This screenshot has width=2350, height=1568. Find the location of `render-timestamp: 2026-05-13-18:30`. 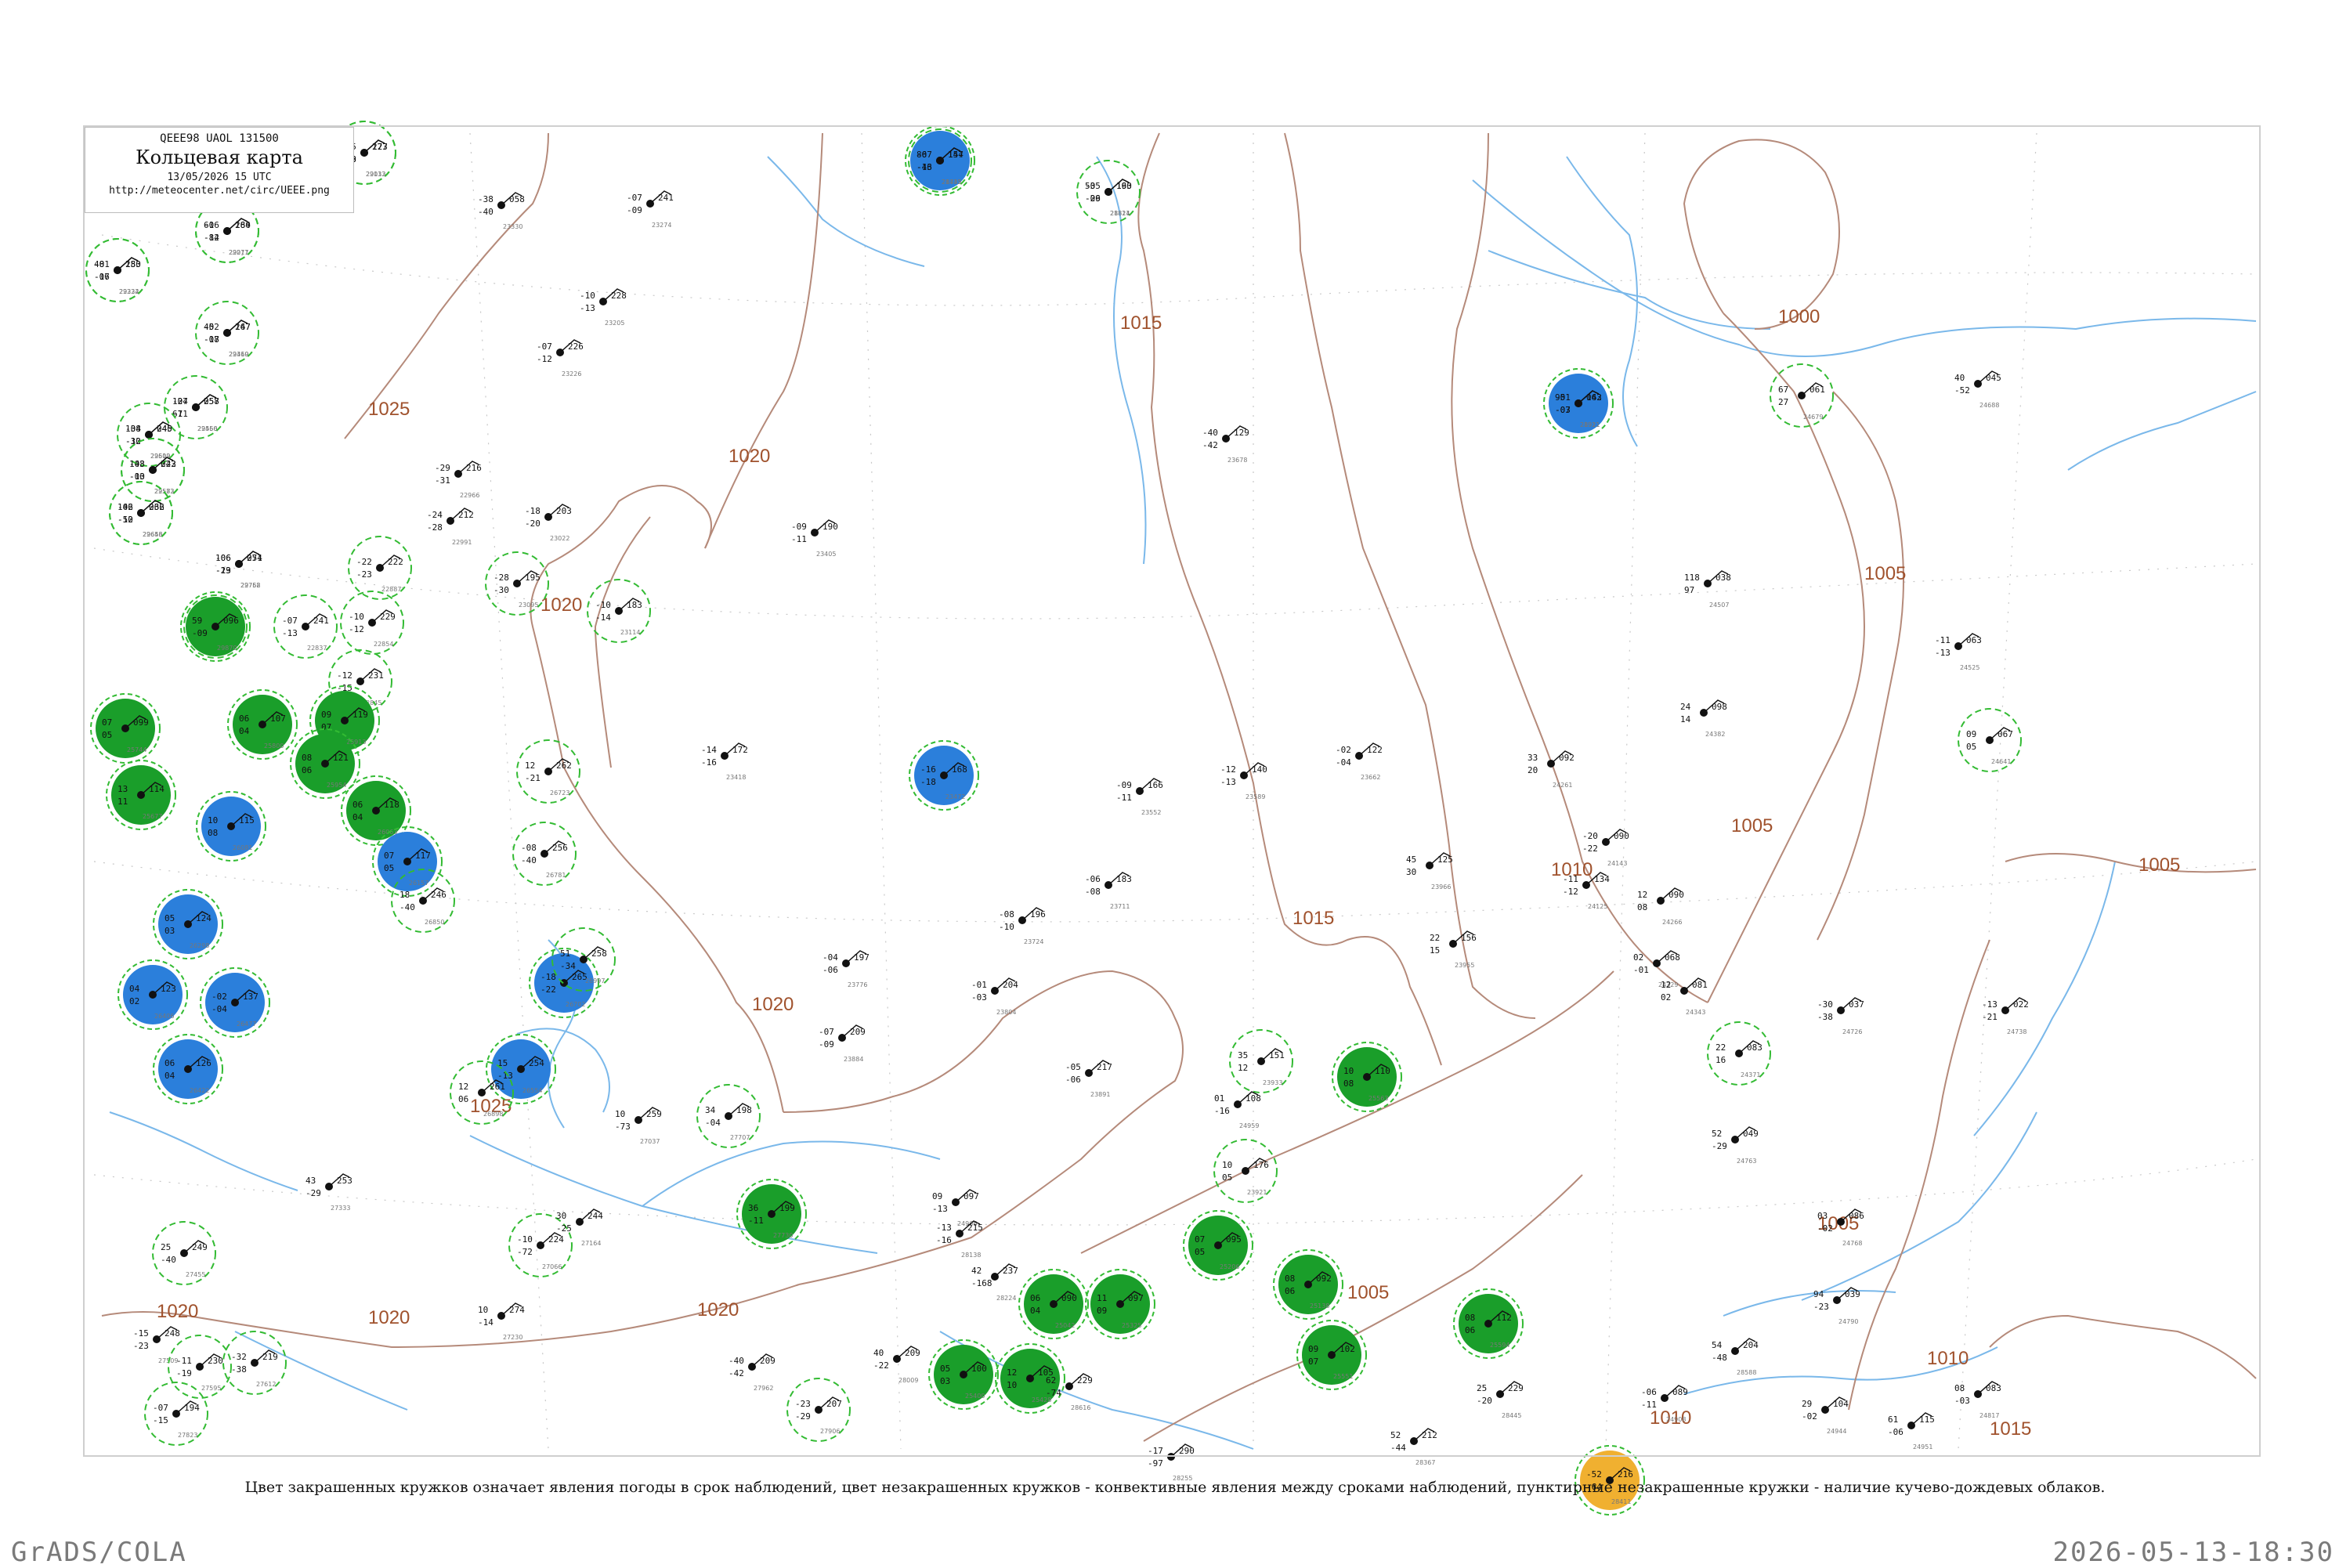

render-timestamp: 2026-05-13-18:30 is located at coordinates (2193, 1552).